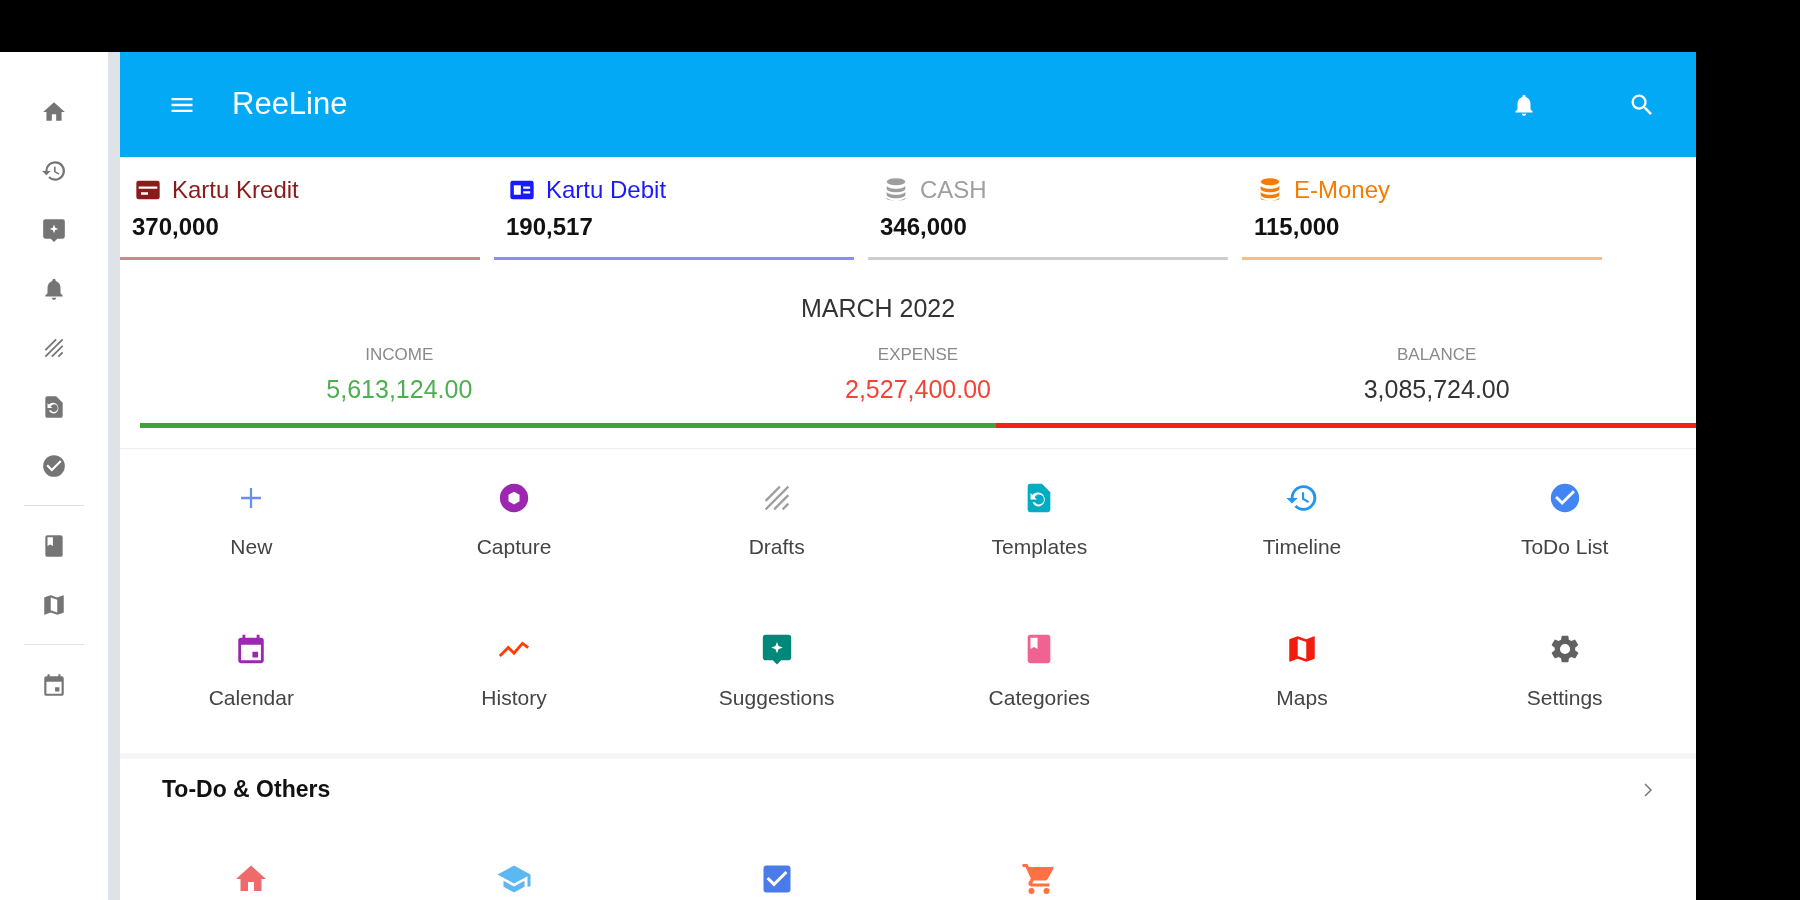 The height and width of the screenshot is (900, 1800). Describe the element at coordinates (514, 536) in the screenshot. I see `shortcut-tile: Capture` at that location.